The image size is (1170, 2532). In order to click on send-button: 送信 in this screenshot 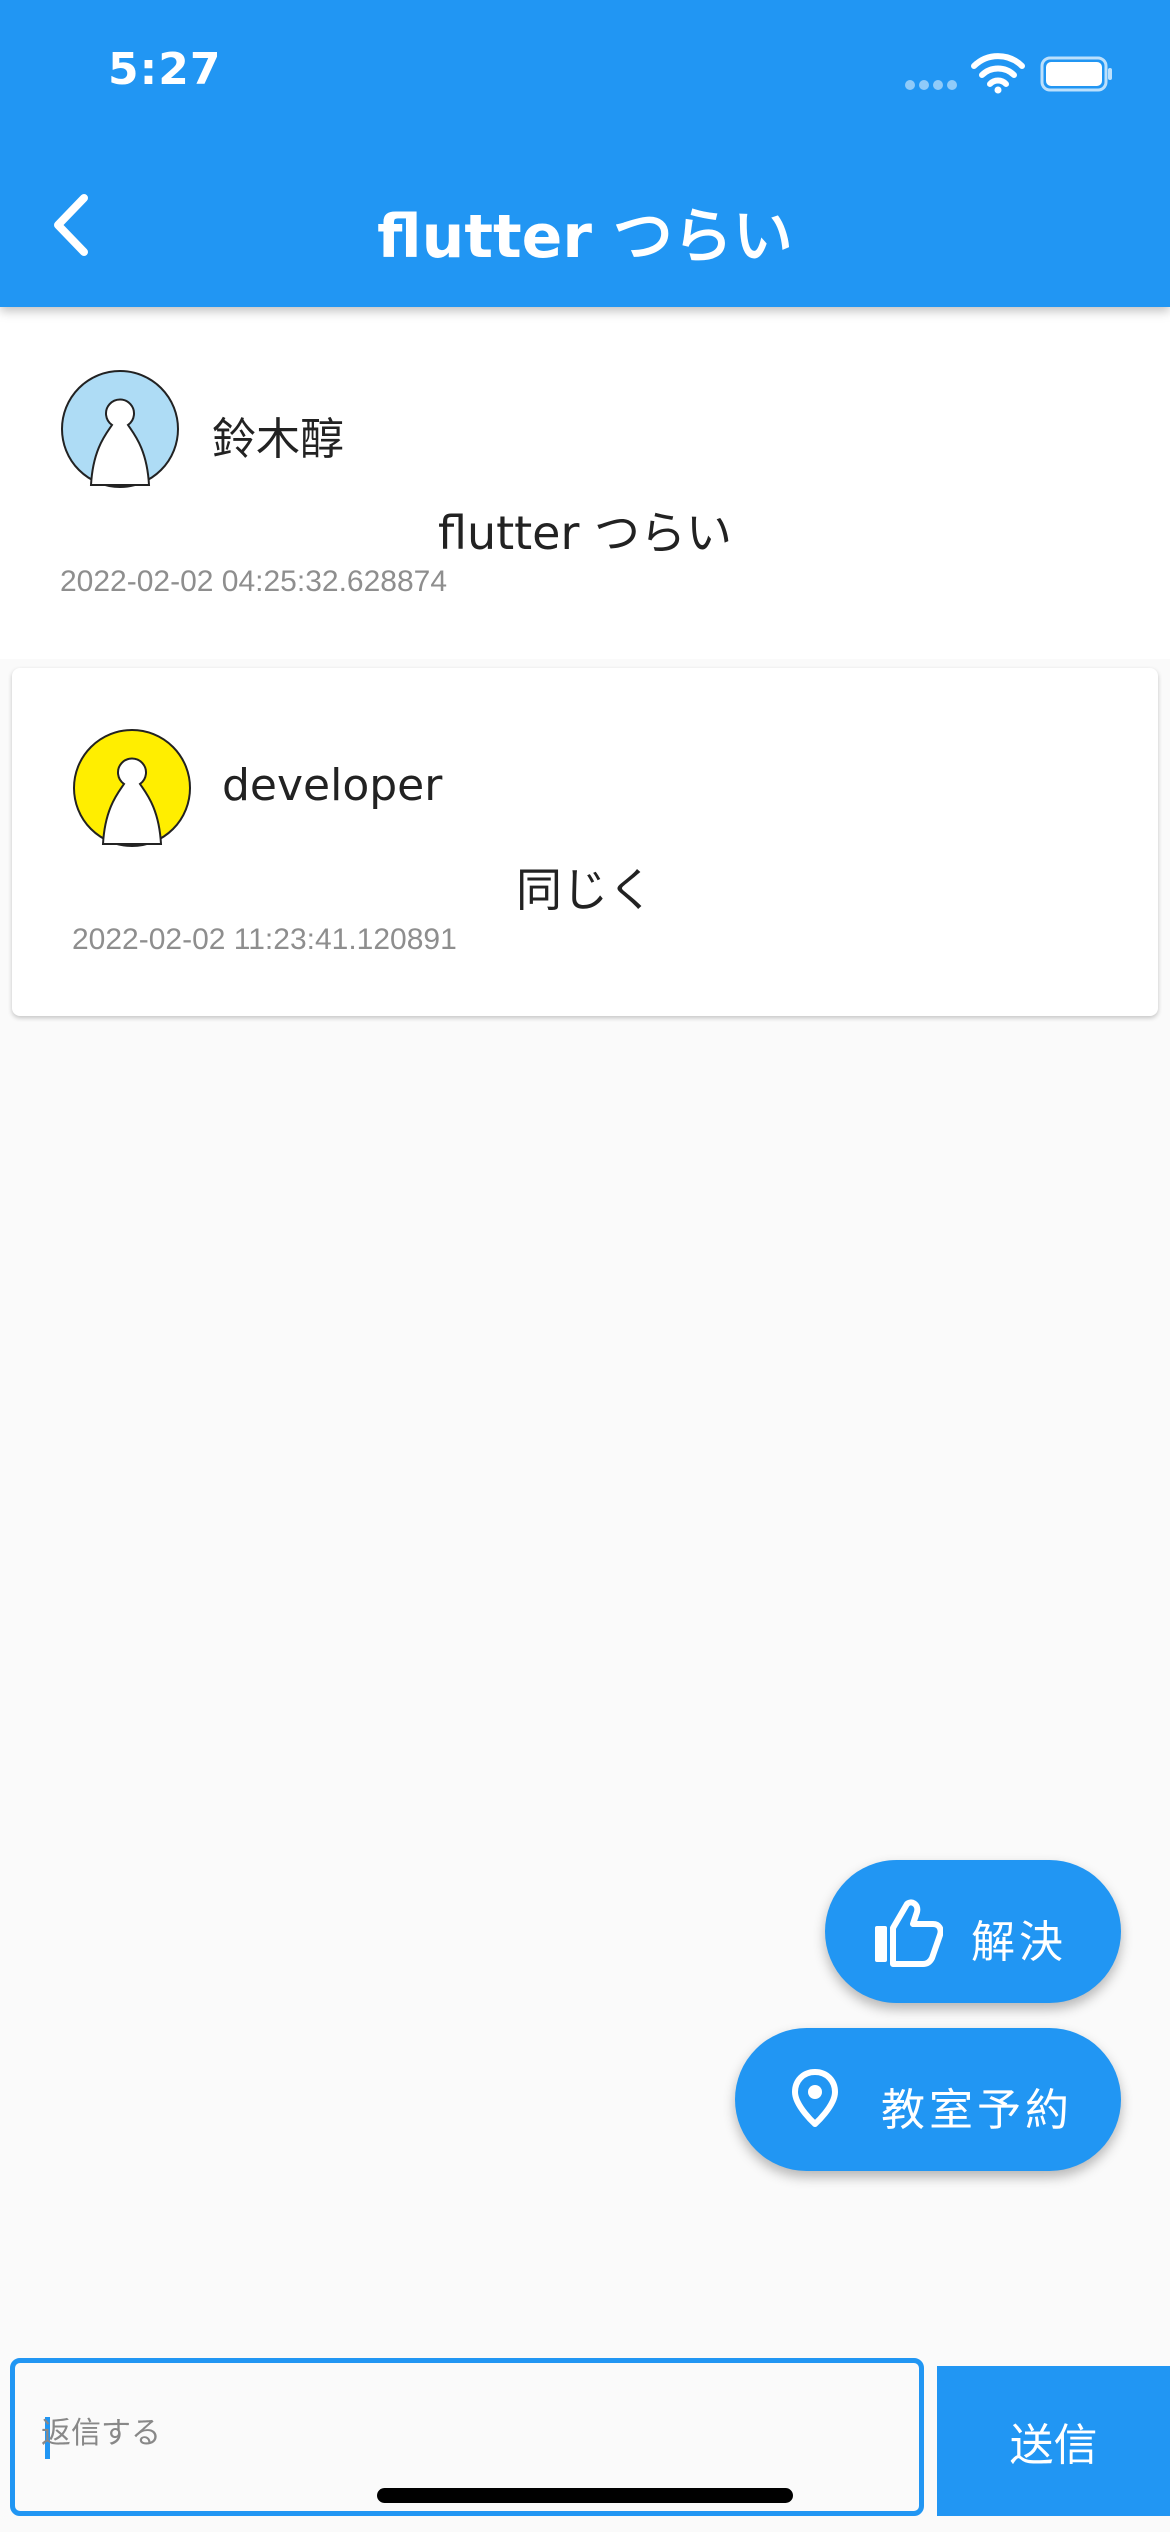, I will do `click(1053, 2441)`.